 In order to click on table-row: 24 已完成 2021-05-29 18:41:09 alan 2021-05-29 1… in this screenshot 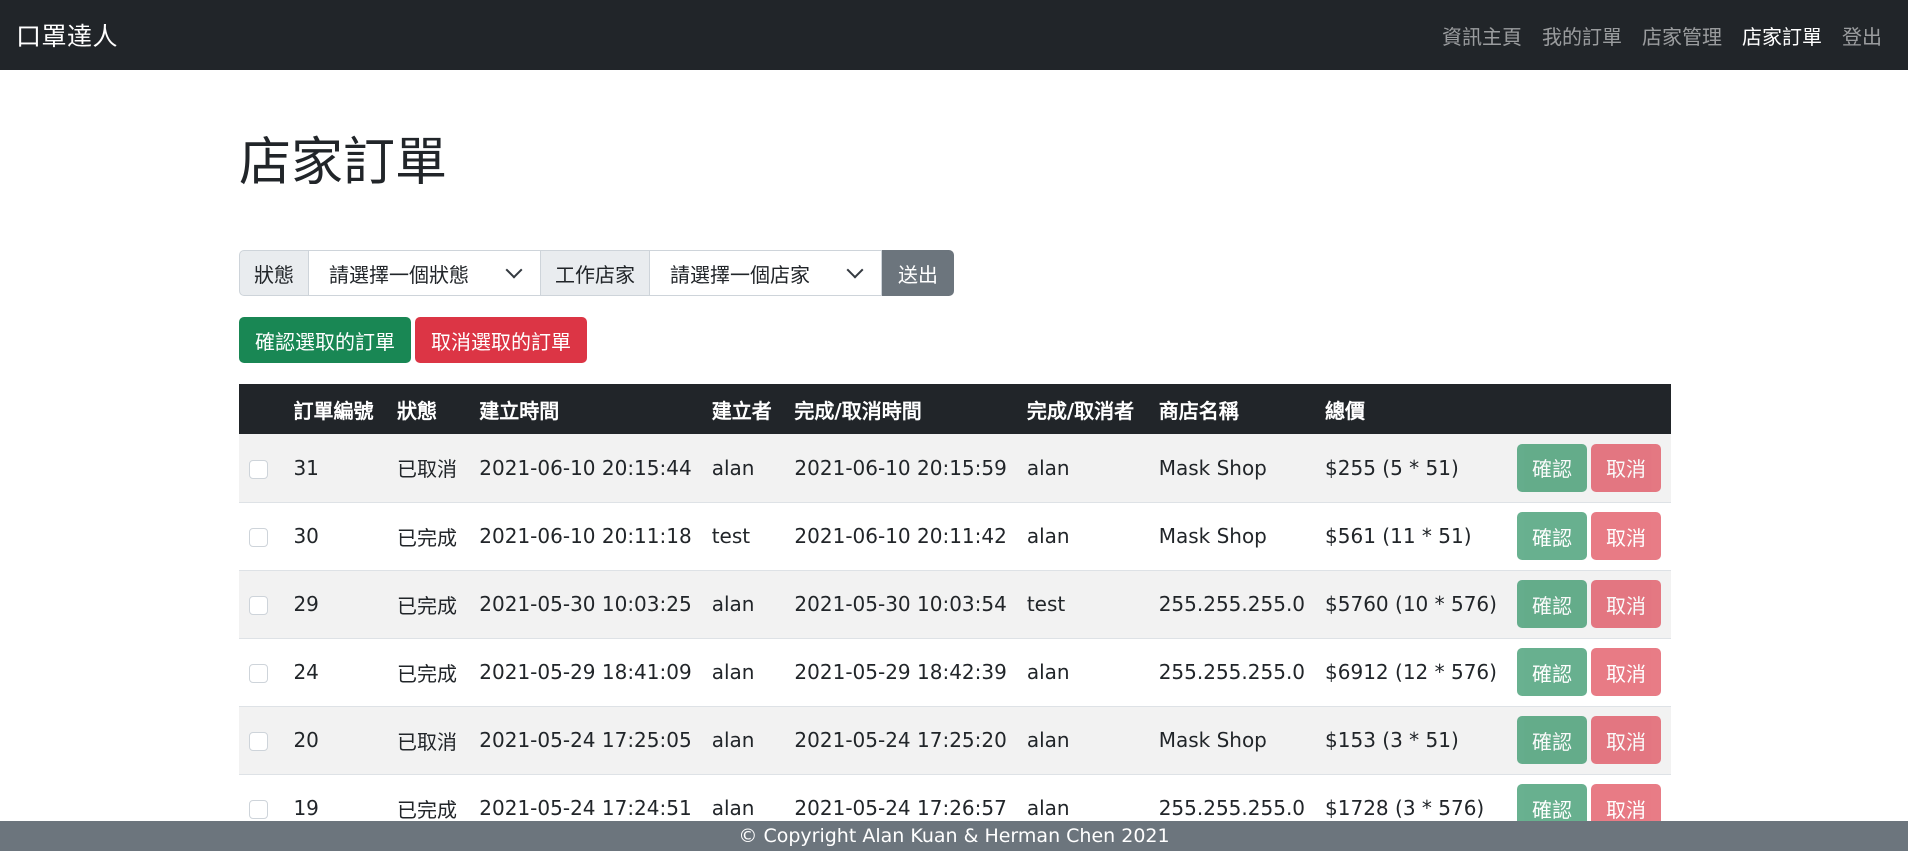, I will do `click(955, 672)`.